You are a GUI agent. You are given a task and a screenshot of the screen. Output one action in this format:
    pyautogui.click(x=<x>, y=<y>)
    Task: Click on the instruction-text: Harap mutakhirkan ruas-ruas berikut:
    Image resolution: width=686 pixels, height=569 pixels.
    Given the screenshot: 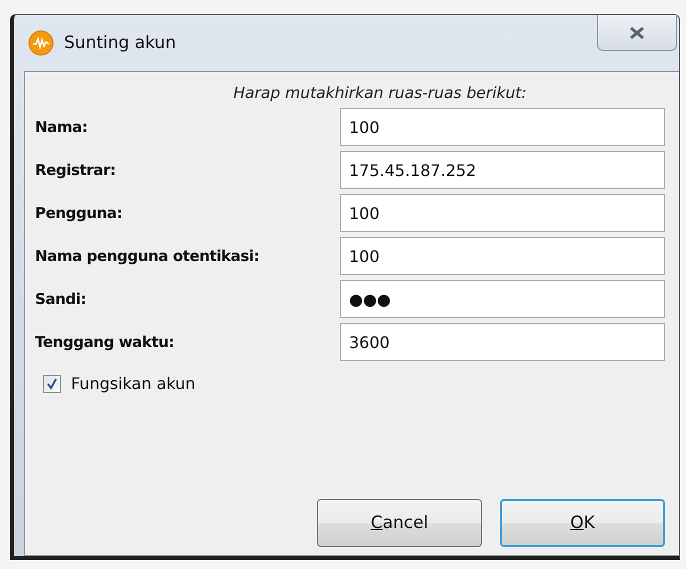 What is the action you would take?
    pyautogui.click(x=380, y=93)
    